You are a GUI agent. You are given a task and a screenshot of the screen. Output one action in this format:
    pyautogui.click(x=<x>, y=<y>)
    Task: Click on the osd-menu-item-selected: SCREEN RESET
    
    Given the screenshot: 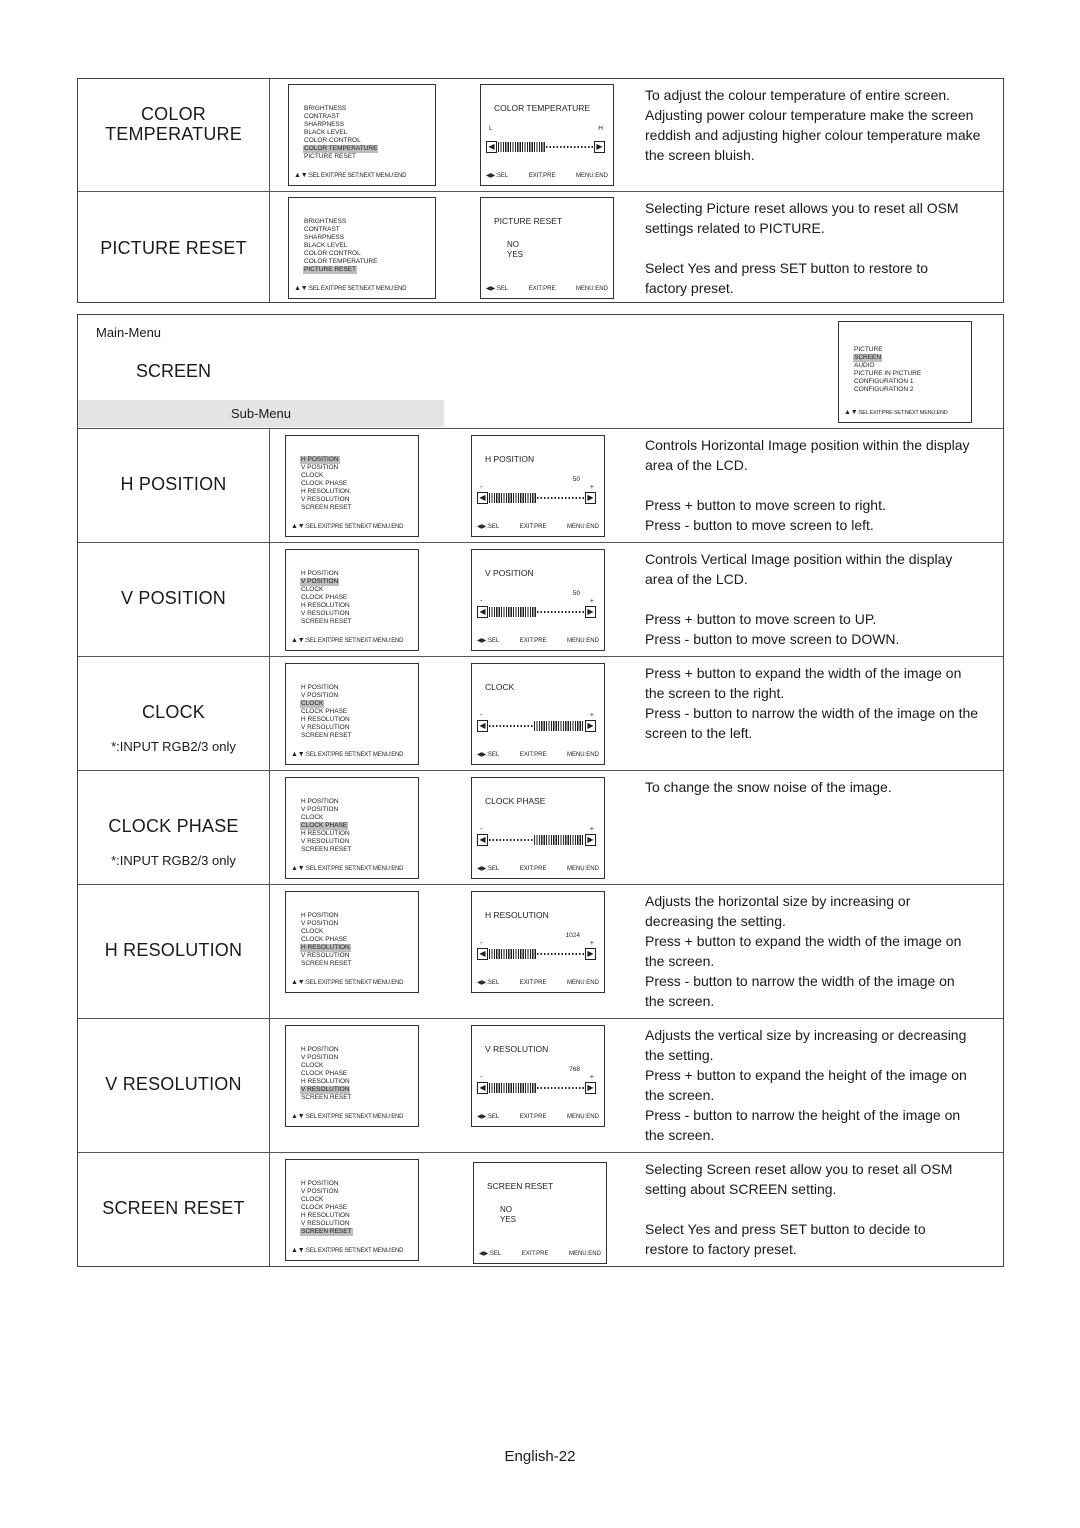 What is the action you would take?
    pyautogui.click(x=326, y=1232)
    